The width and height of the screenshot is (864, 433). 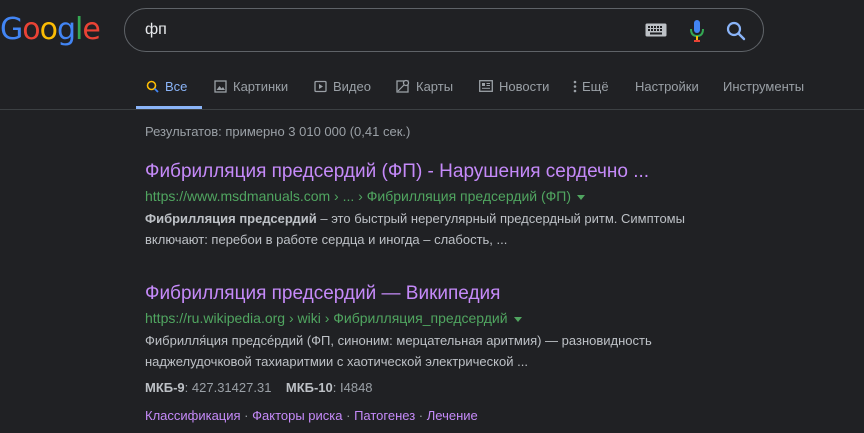 What do you see at coordinates (66, 29) in the screenshot?
I see `logo-letter-g2: g` at bounding box center [66, 29].